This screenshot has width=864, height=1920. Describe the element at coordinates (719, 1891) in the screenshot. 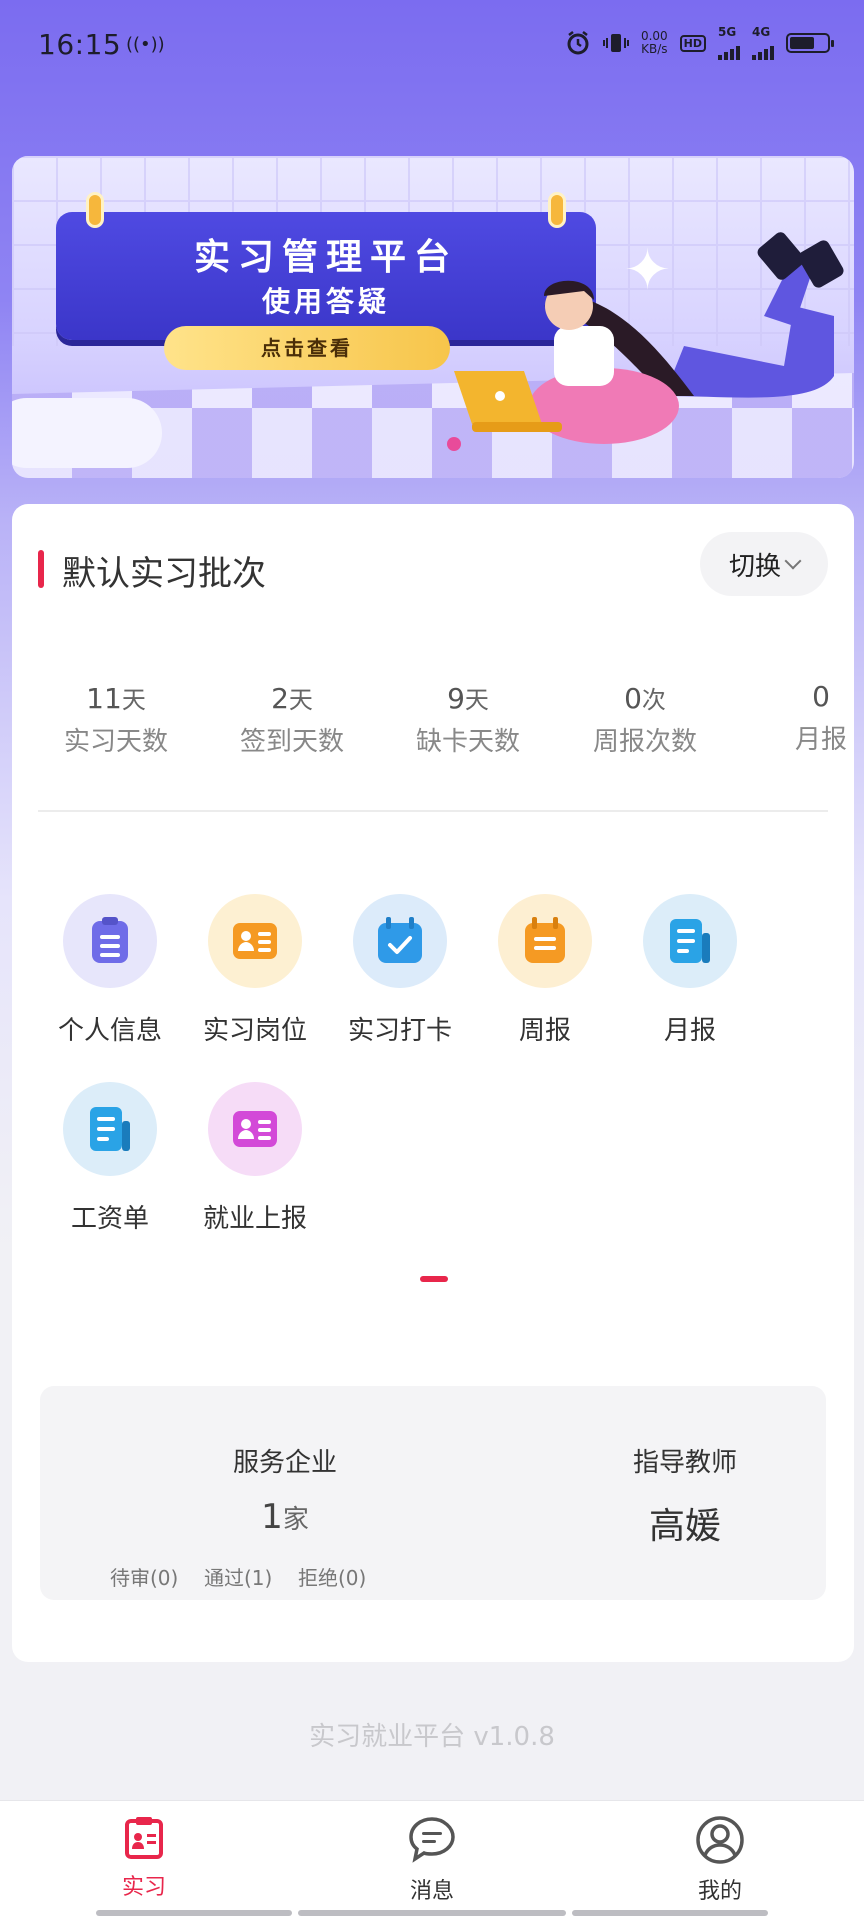

I see `tab-label: 我的` at that location.